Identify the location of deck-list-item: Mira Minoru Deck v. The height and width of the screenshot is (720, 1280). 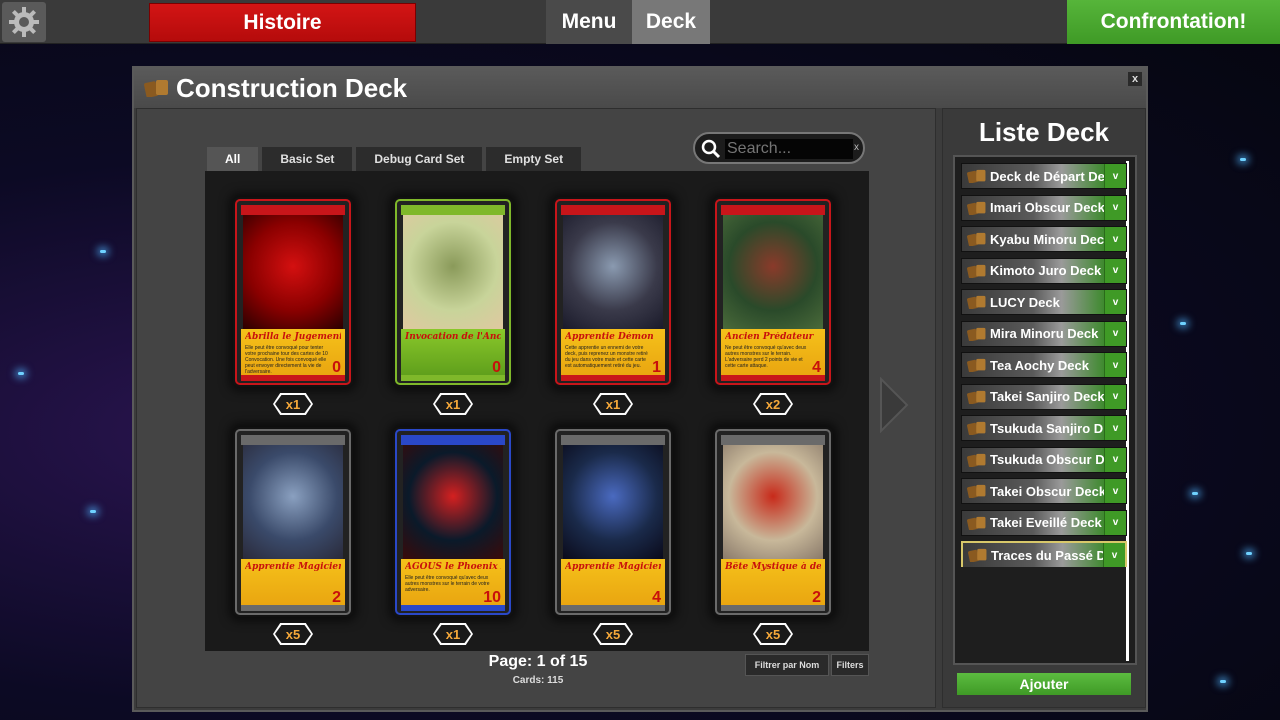
(1044, 333).